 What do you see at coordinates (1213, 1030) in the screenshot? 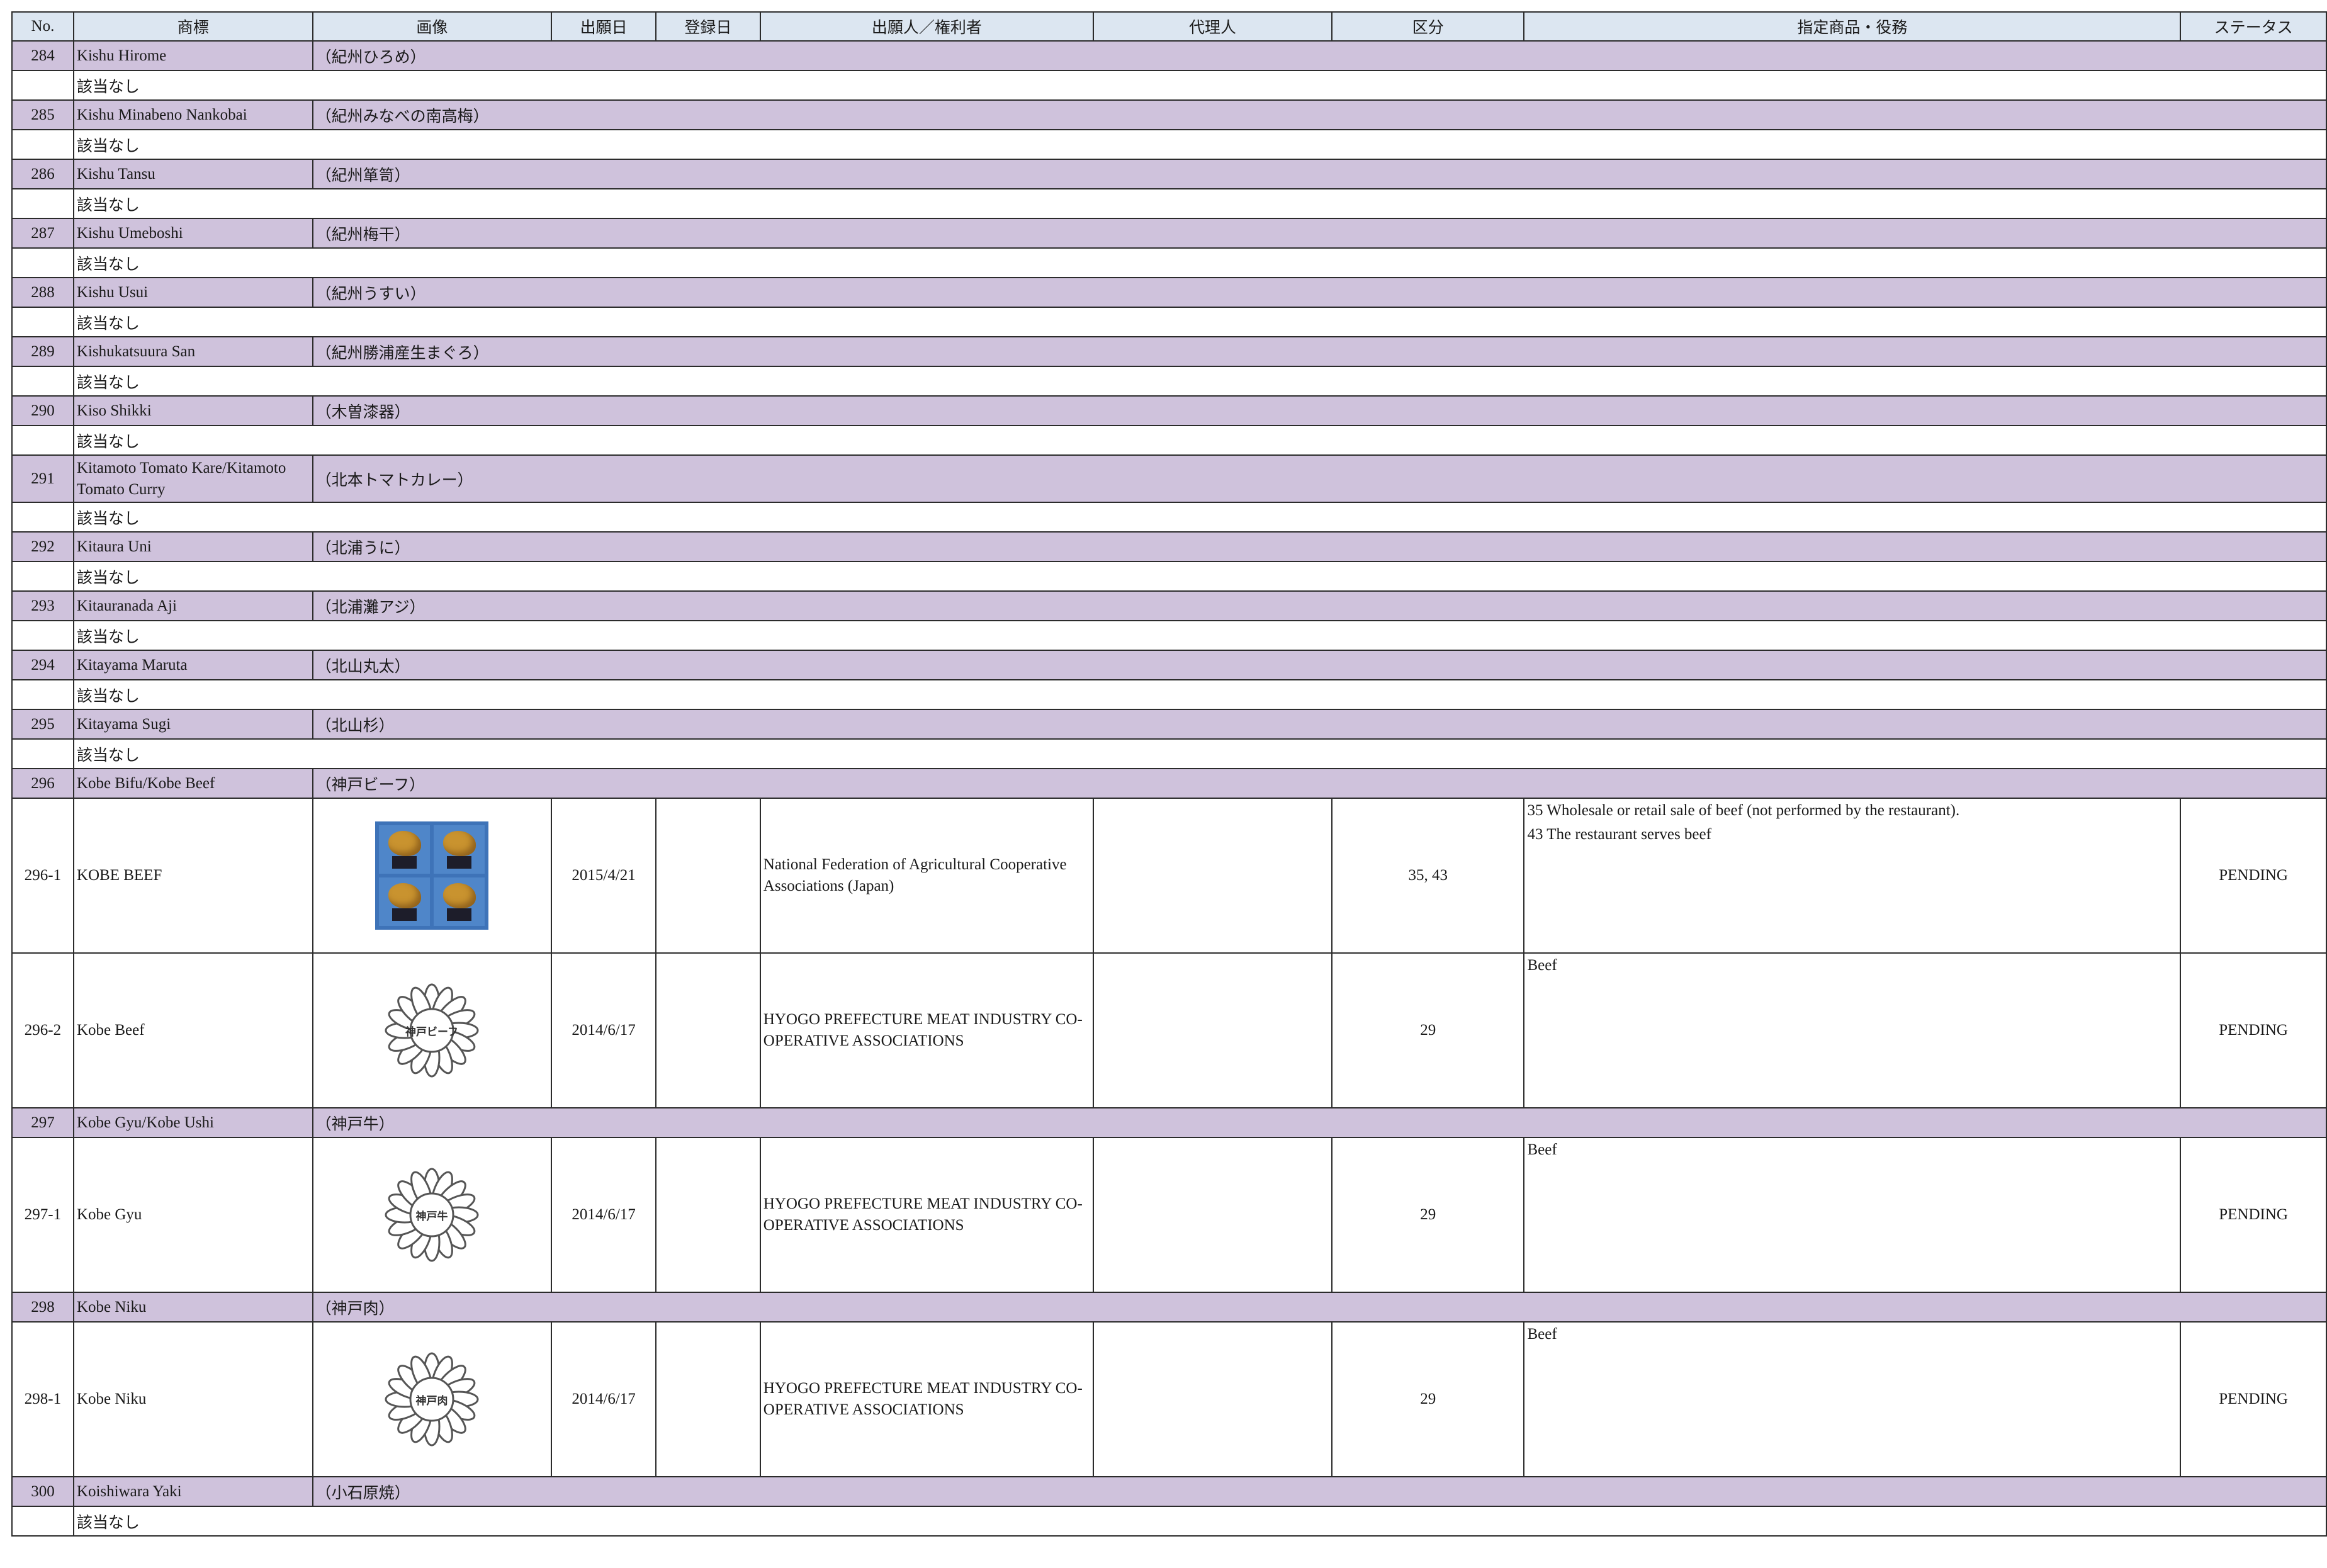
I see `agent` at bounding box center [1213, 1030].